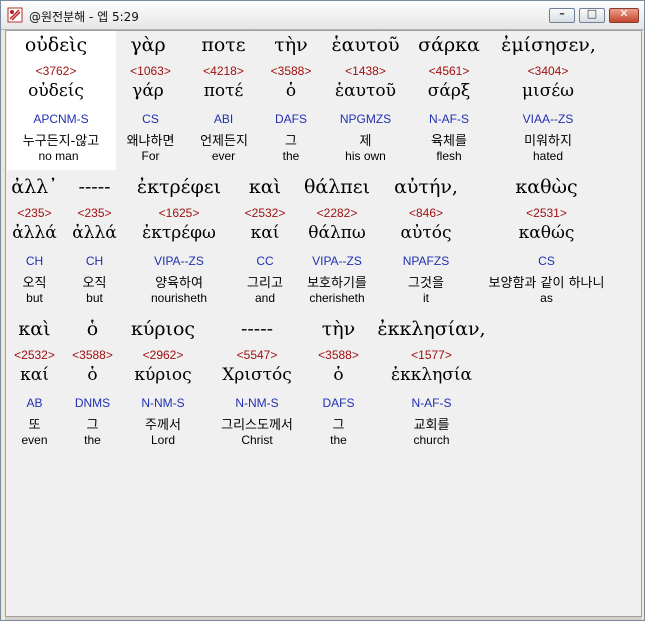 The image size is (645, 621). Describe the element at coordinates (290, 119) in the screenshot. I see `morph-code: DAFS` at that location.